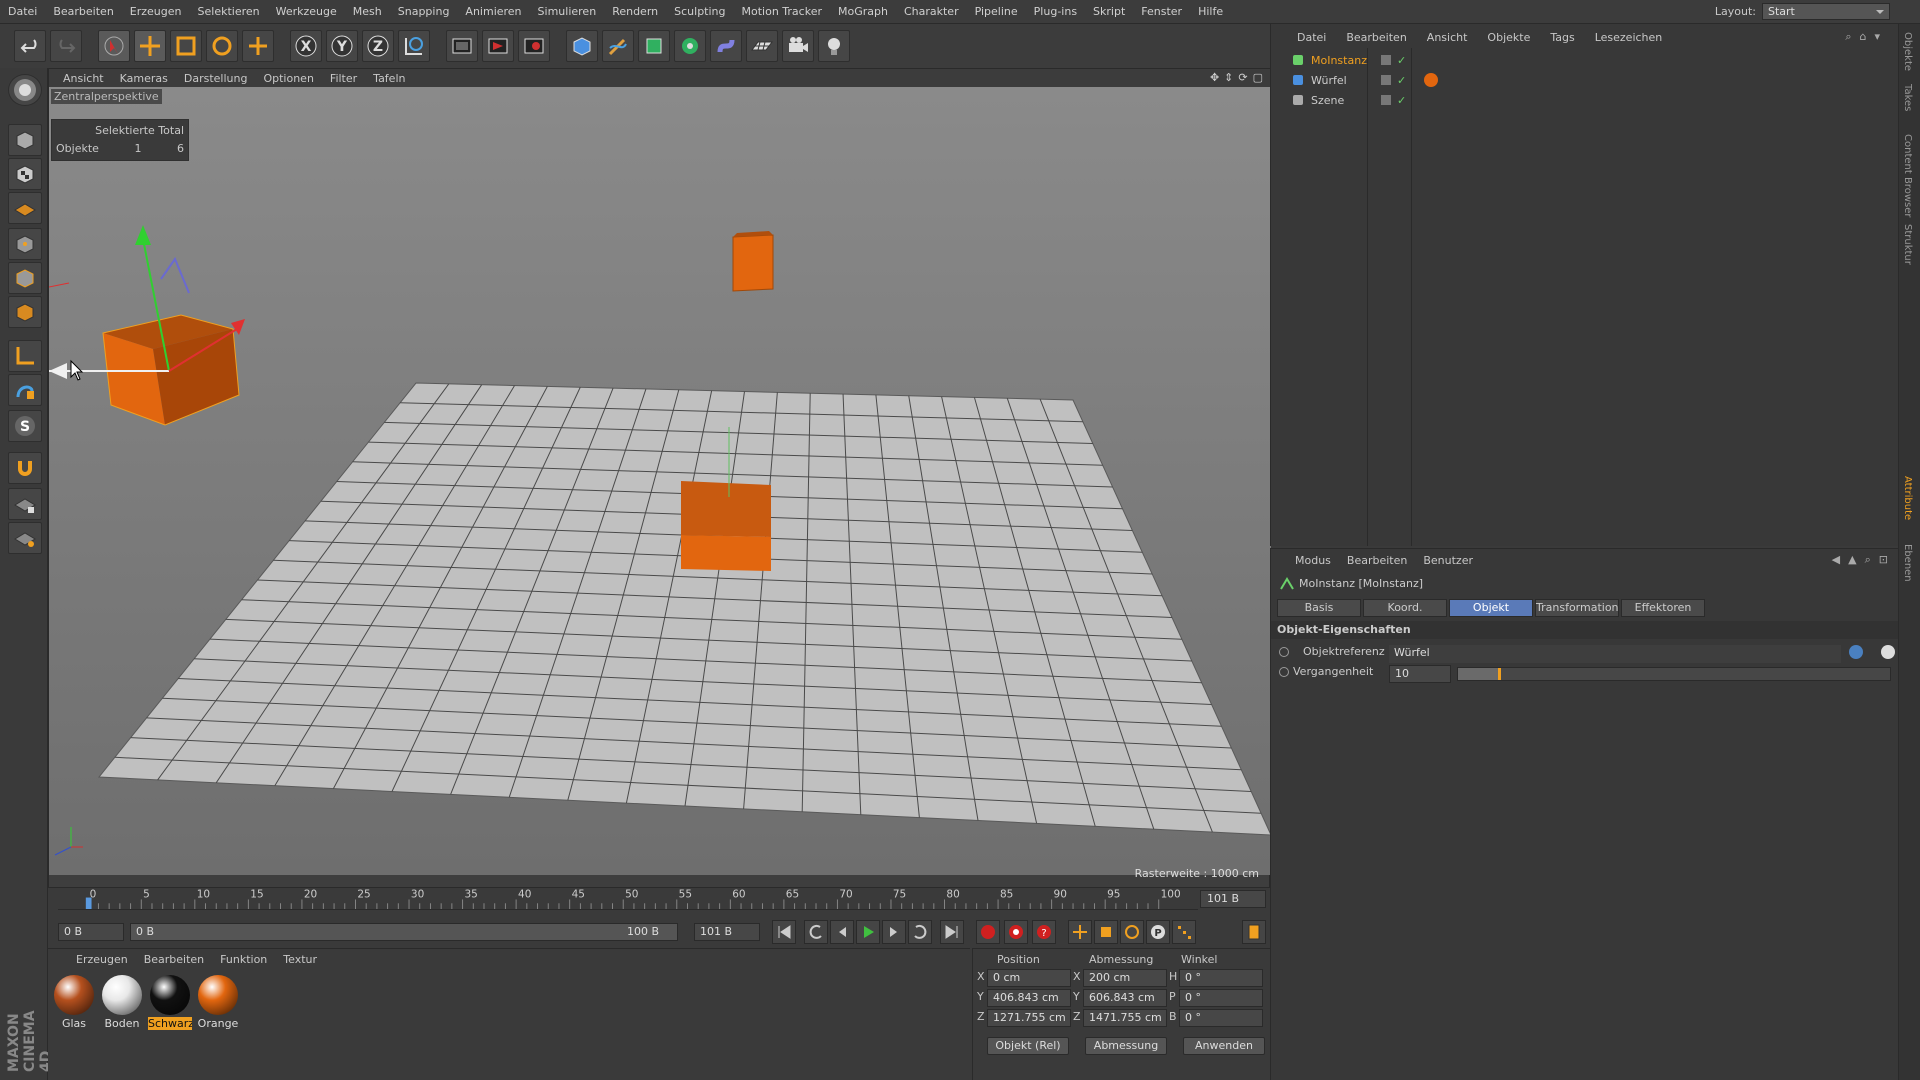 This screenshot has width=1920, height=1080. Describe the element at coordinates (1883, 560) in the screenshot. I see `lock-icon: ⊡` at that location.